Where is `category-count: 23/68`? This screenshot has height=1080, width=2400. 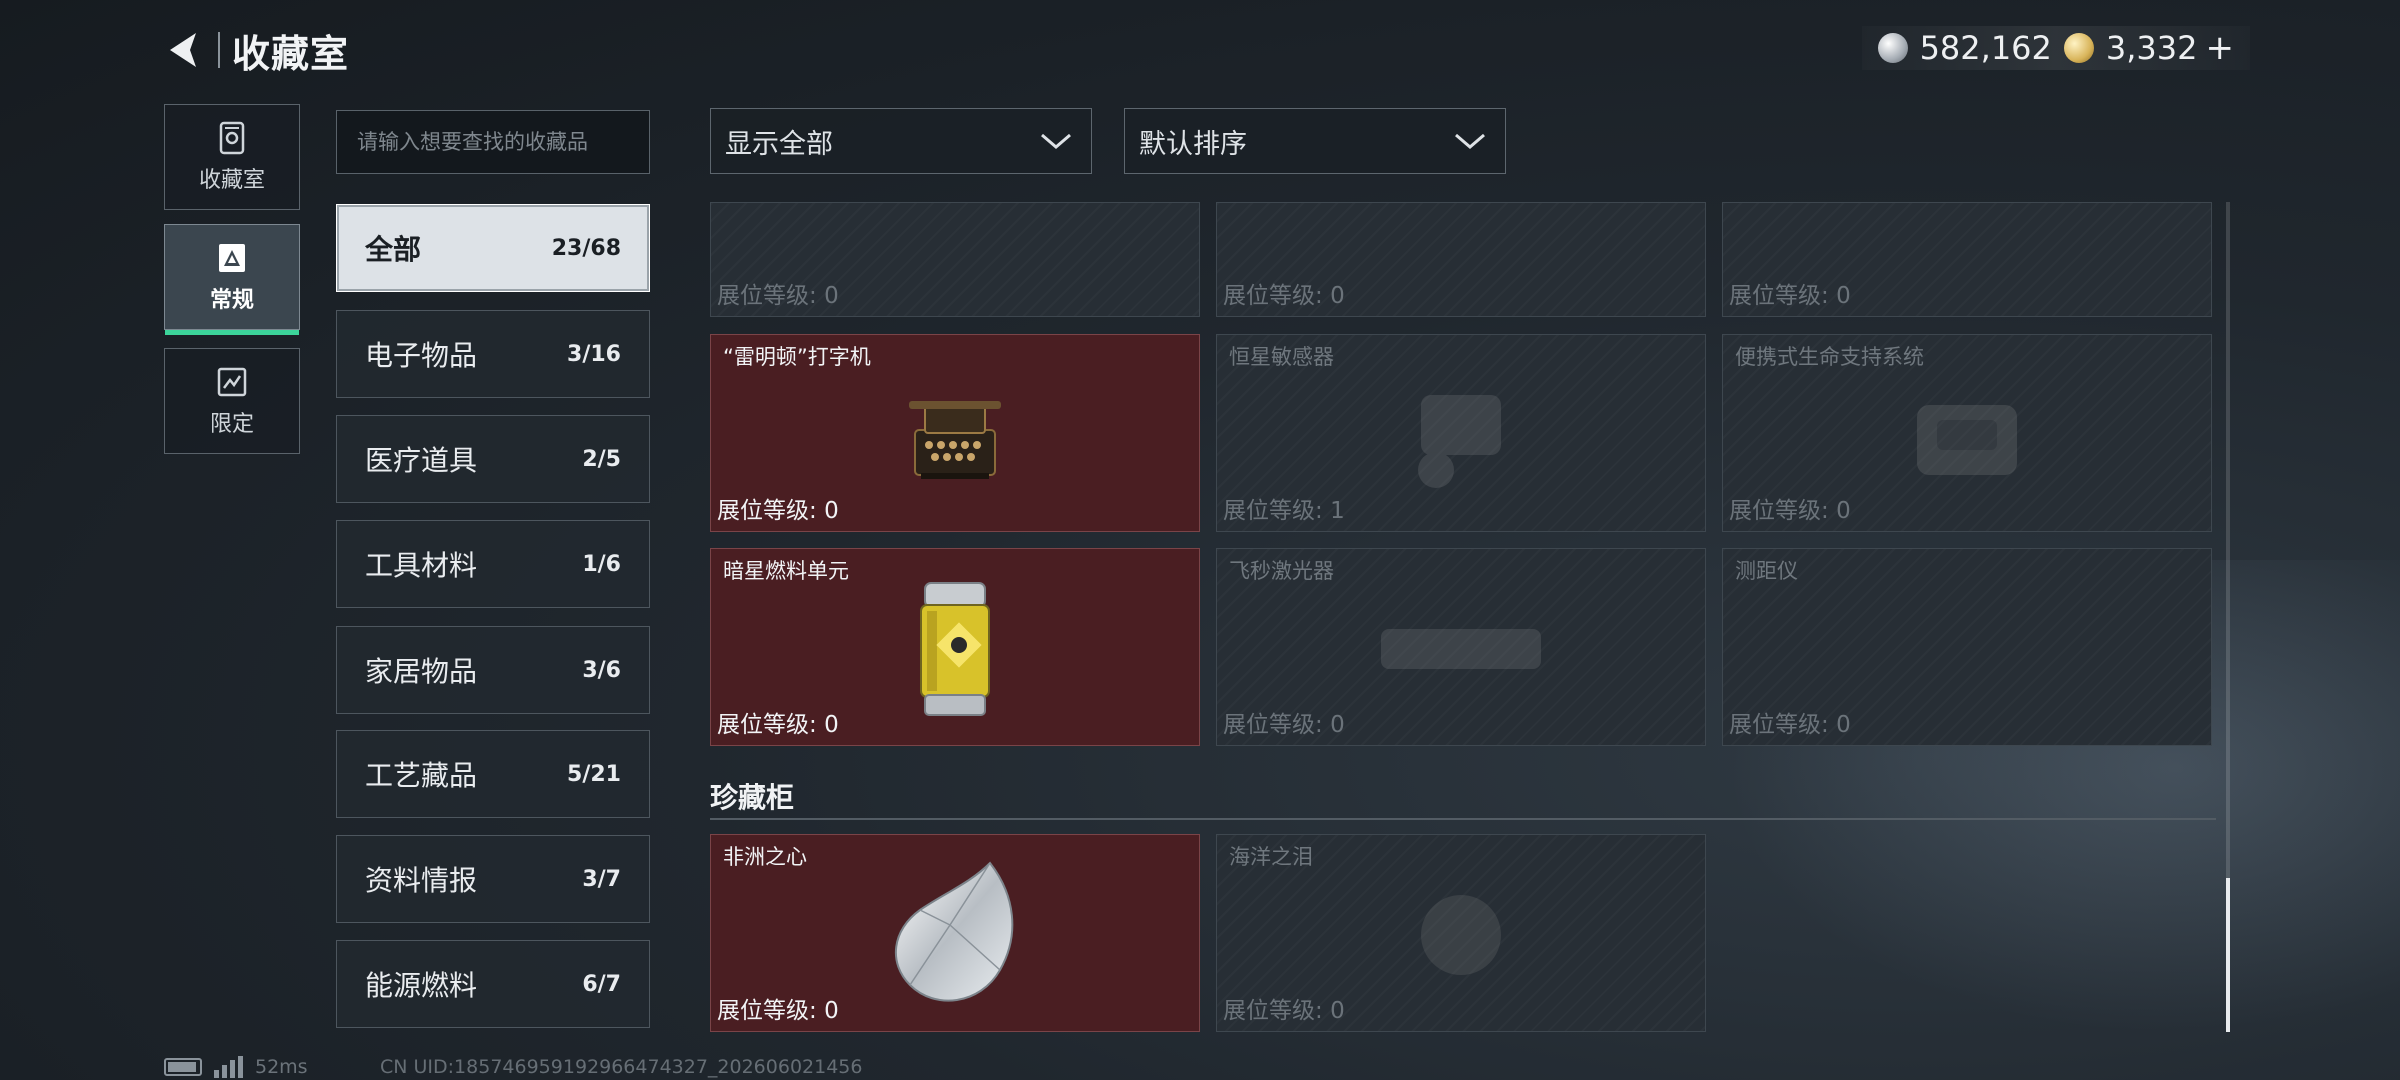
category-count: 23/68 is located at coordinates (586, 248).